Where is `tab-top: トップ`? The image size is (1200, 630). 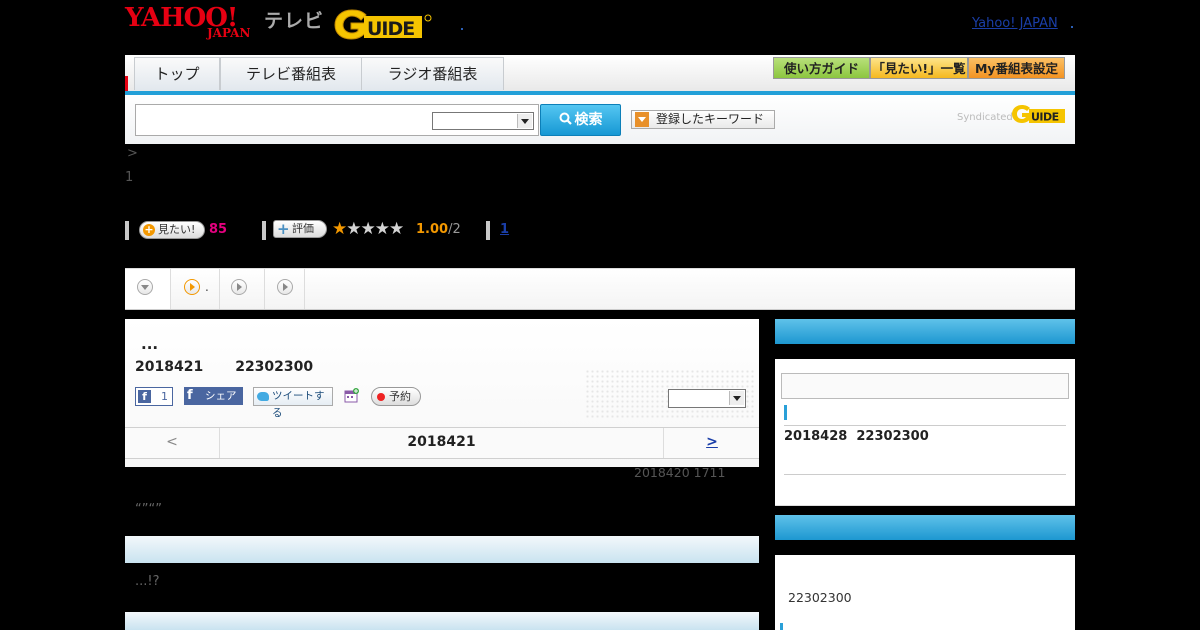 tab-top: トップ is located at coordinates (177, 73).